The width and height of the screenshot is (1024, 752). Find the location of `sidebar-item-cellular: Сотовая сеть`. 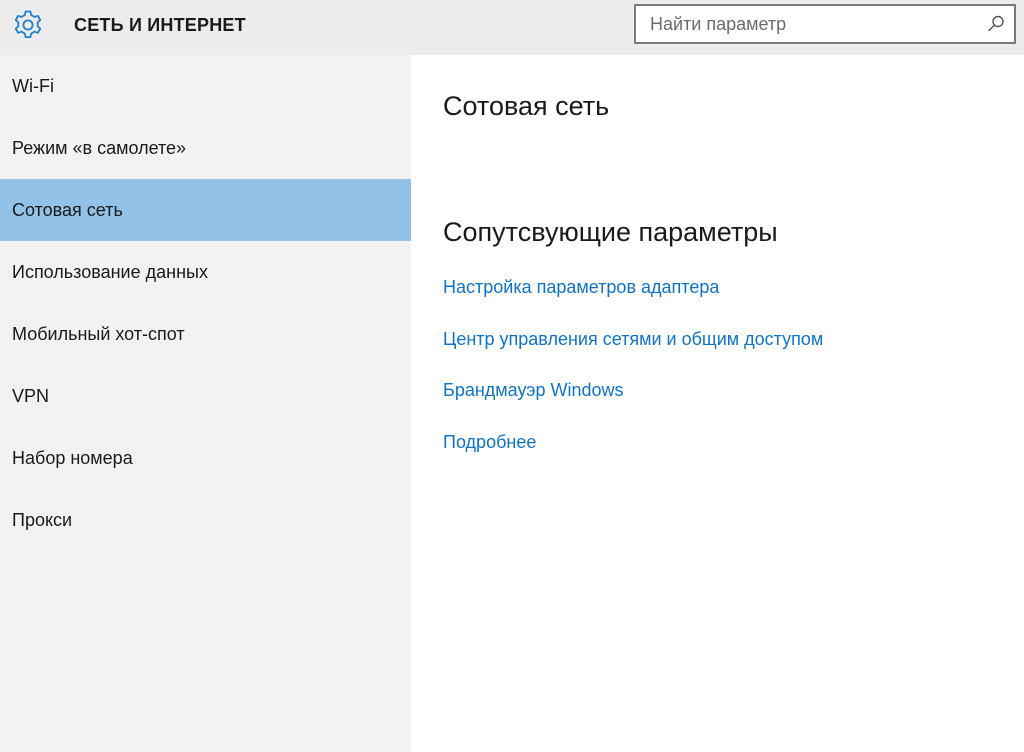

sidebar-item-cellular: Сотовая сеть is located at coordinates (205, 210).